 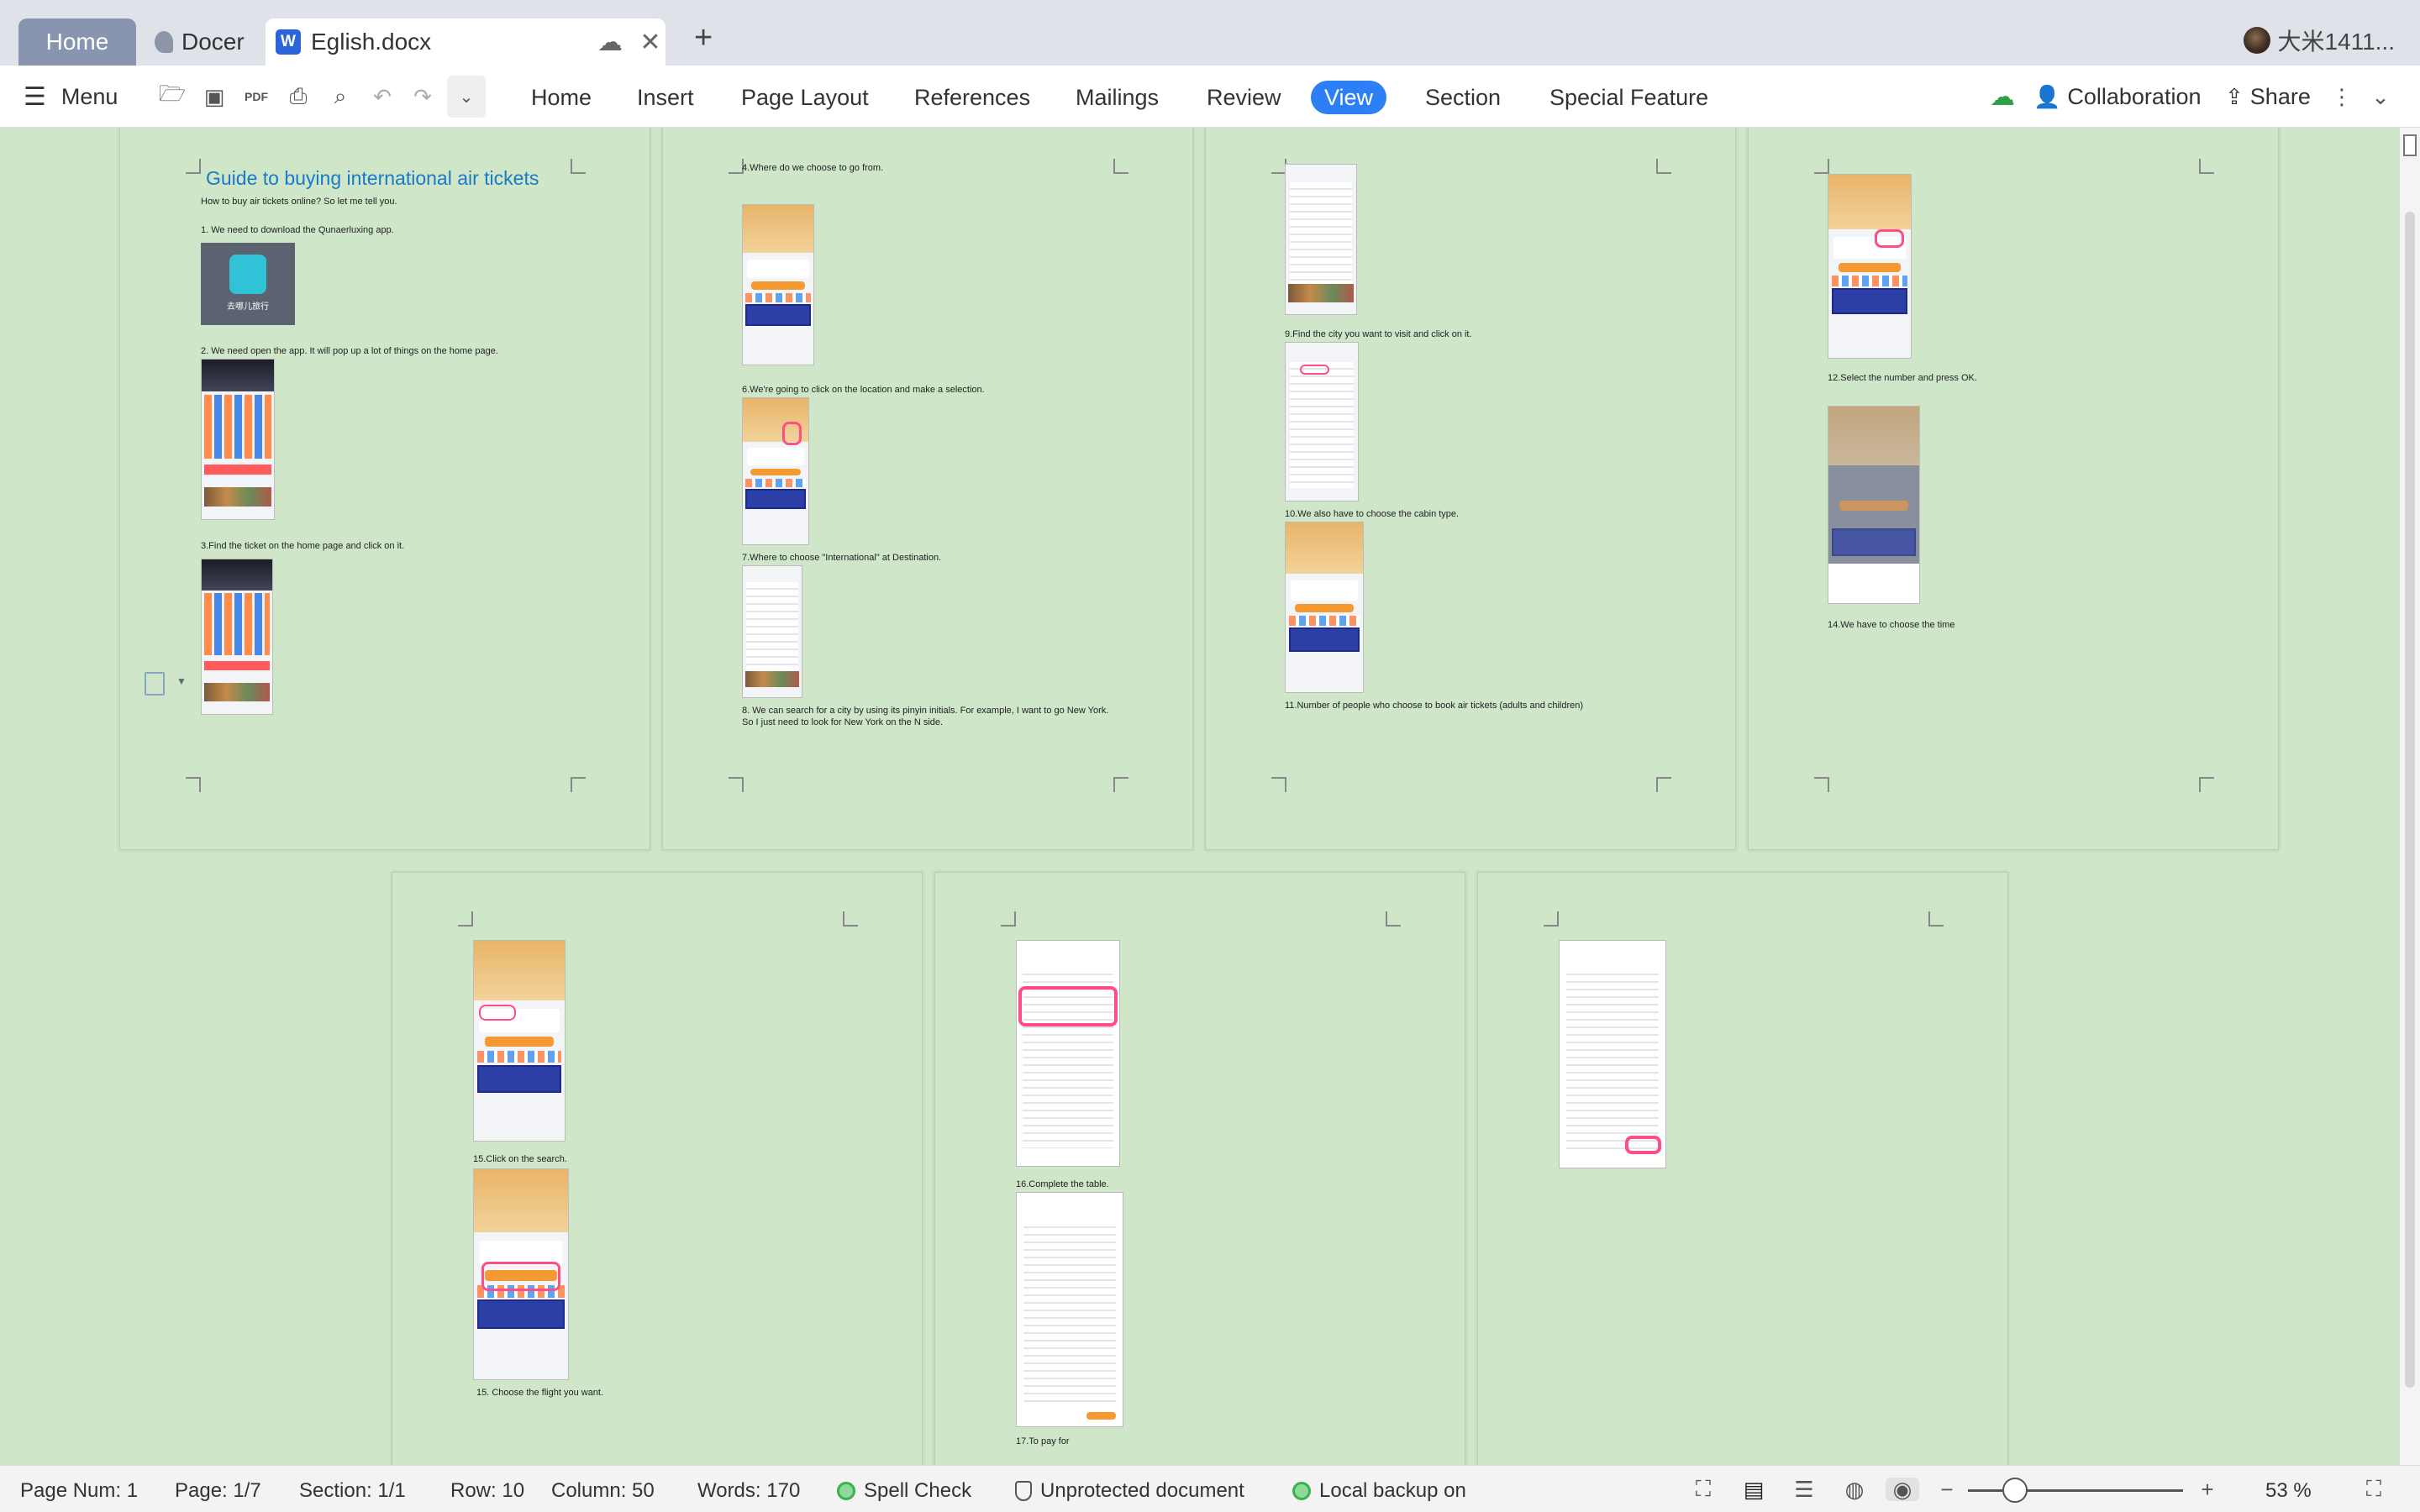 What do you see at coordinates (164, 42) in the screenshot?
I see `docer-icon` at bounding box center [164, 42].